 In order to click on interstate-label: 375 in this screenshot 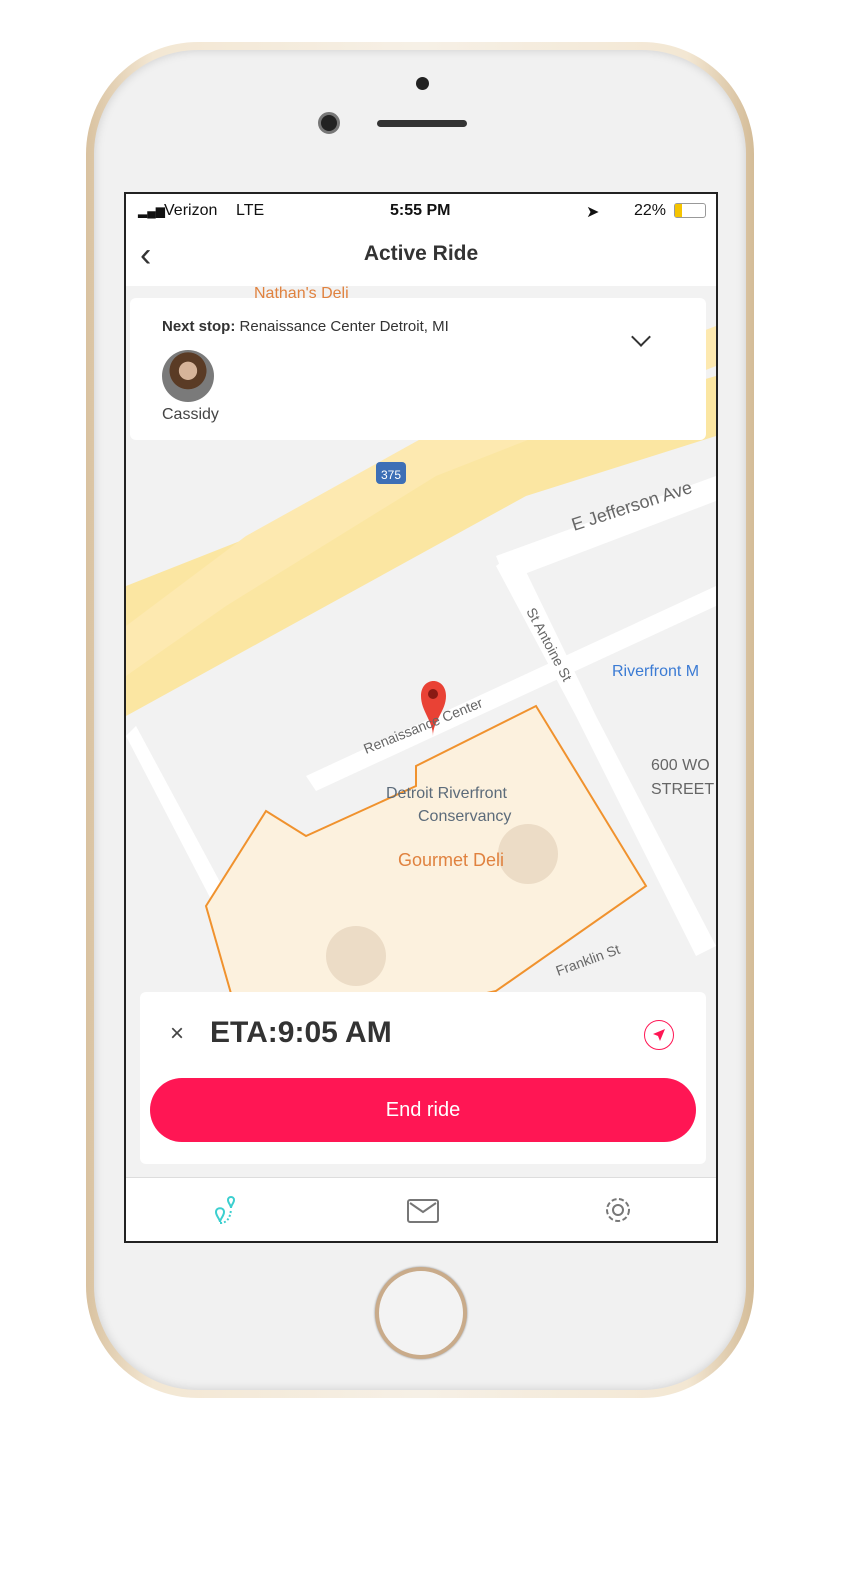, I will do `click(391, 475)`.